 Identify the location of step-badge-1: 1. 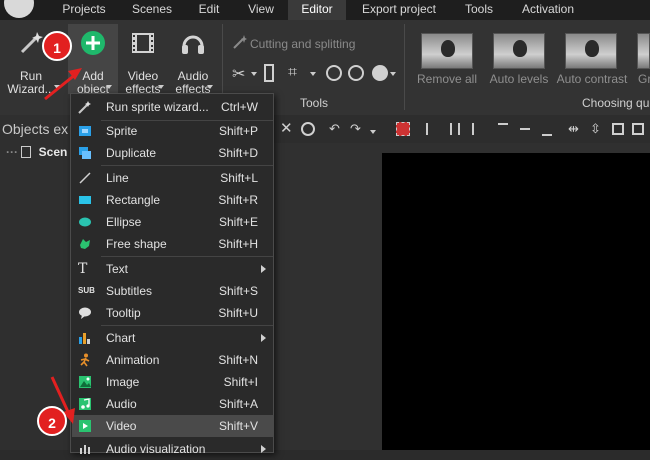
(57, 46).